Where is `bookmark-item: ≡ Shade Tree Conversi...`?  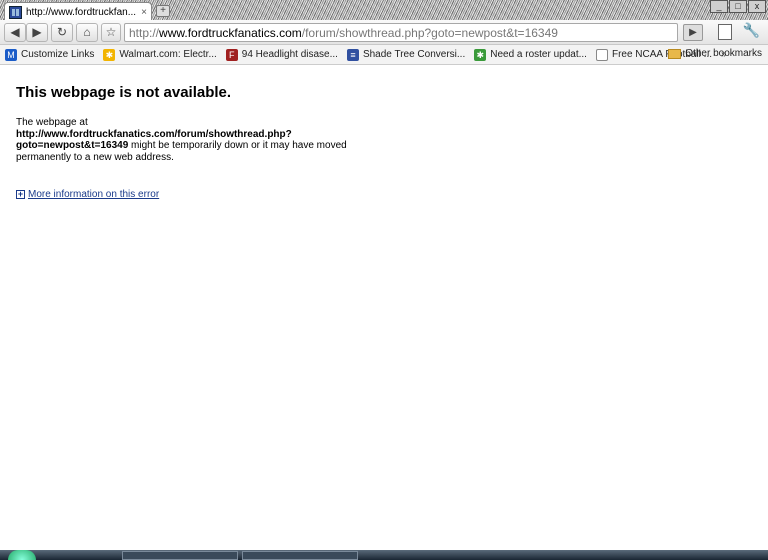 bookmark-item: ≡ Shade Tree Conversi... is located at coordinates (406, 54).